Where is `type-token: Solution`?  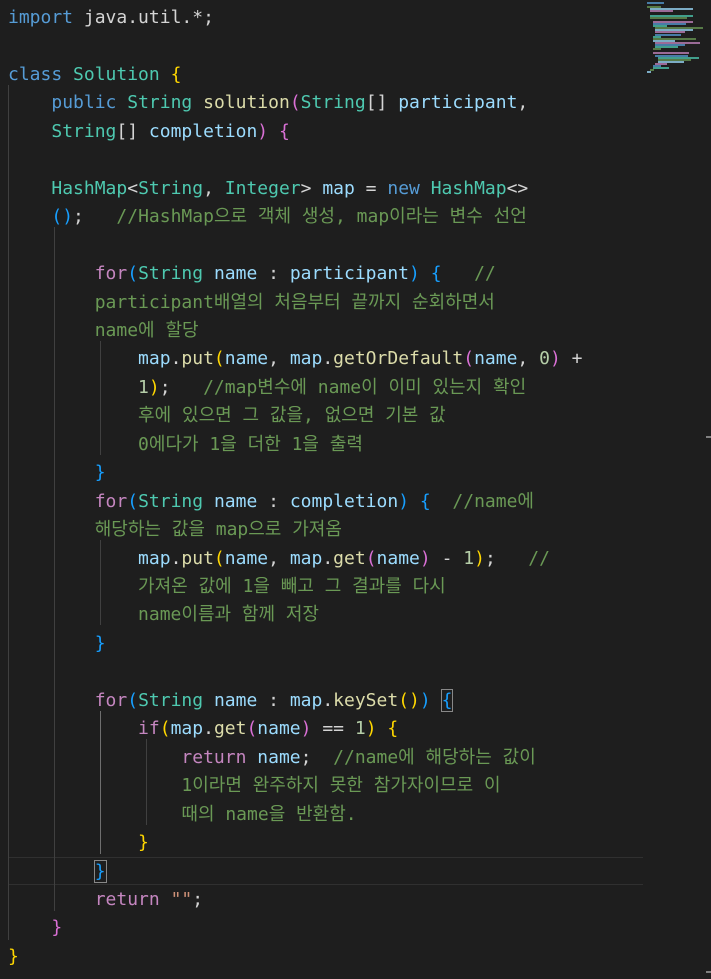 type-token: Solution is located at coordinates (116, 74).